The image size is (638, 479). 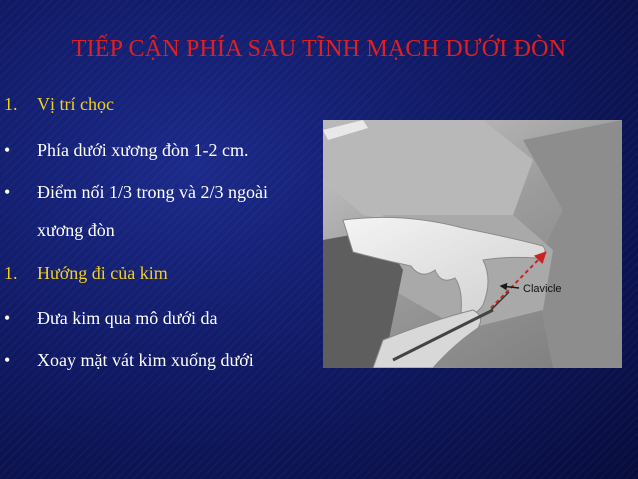 I want to click on list-item-text: Xoay mặt vát kim xuống dưới, so click(x=145, y=360).